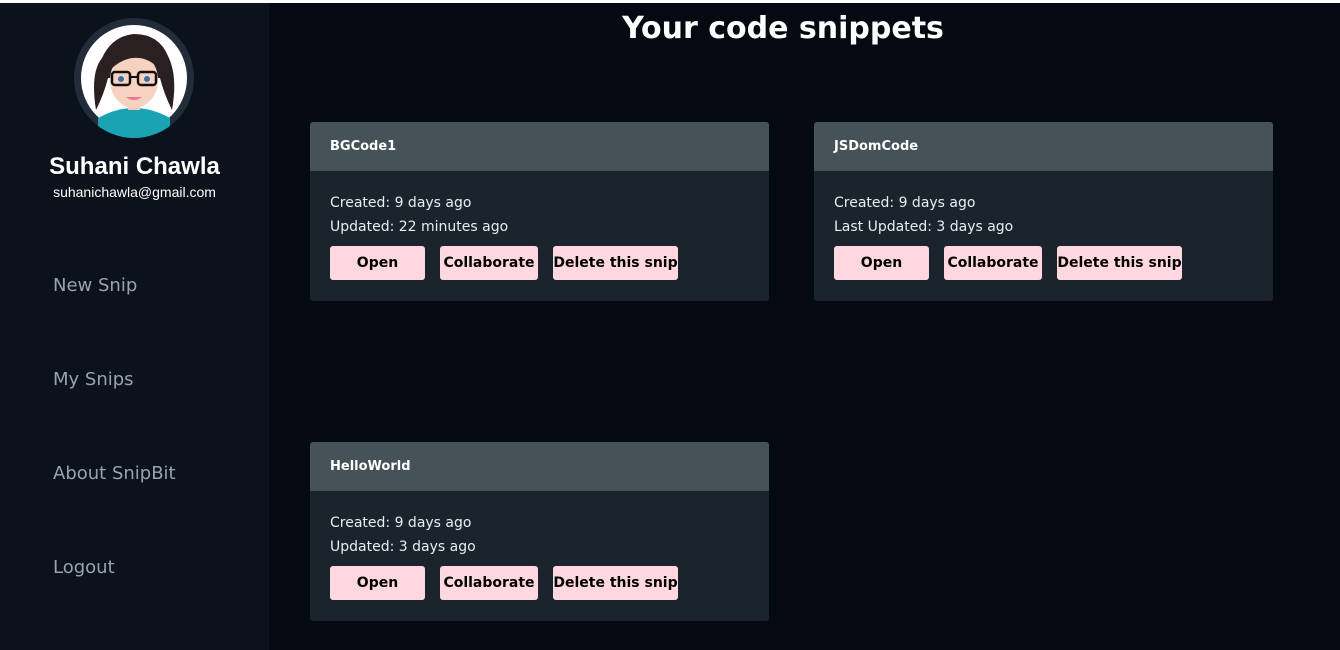 Image resolution: width=1340 pixels, height=650 pixels. What do you see at coordinates (539, 466) in the screenshot?
I see `snippet-name: HelloWorld` at bounding box center [539, 466].